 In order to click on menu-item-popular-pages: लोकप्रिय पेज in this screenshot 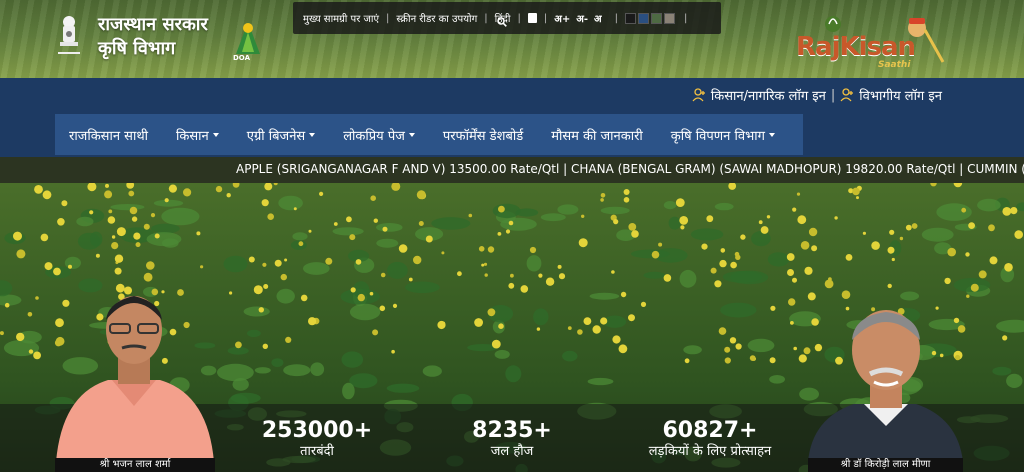, I will do `click(379, 134)`.